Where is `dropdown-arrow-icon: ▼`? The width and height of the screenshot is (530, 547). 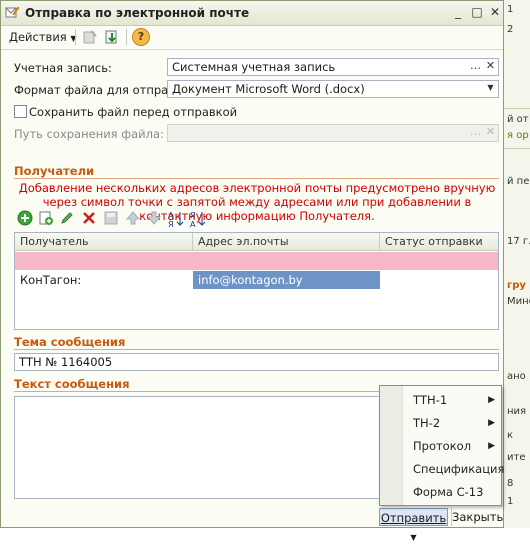 dropdown-arrow-icon: ▼ is located at coordinates (413, 537).